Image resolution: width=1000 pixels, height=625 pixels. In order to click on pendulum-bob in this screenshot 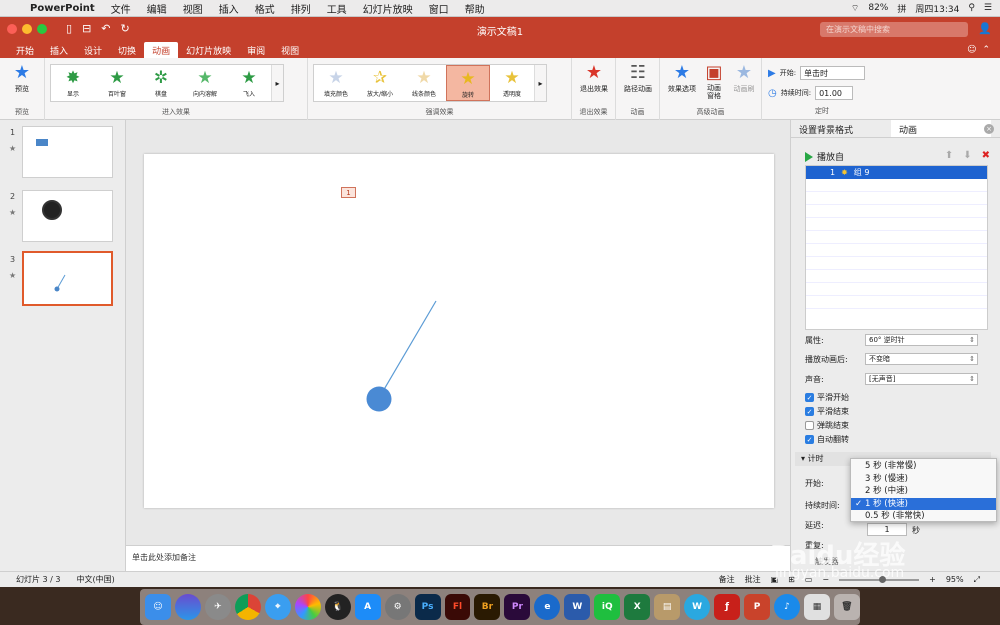, I will do `click(379, 399)`.